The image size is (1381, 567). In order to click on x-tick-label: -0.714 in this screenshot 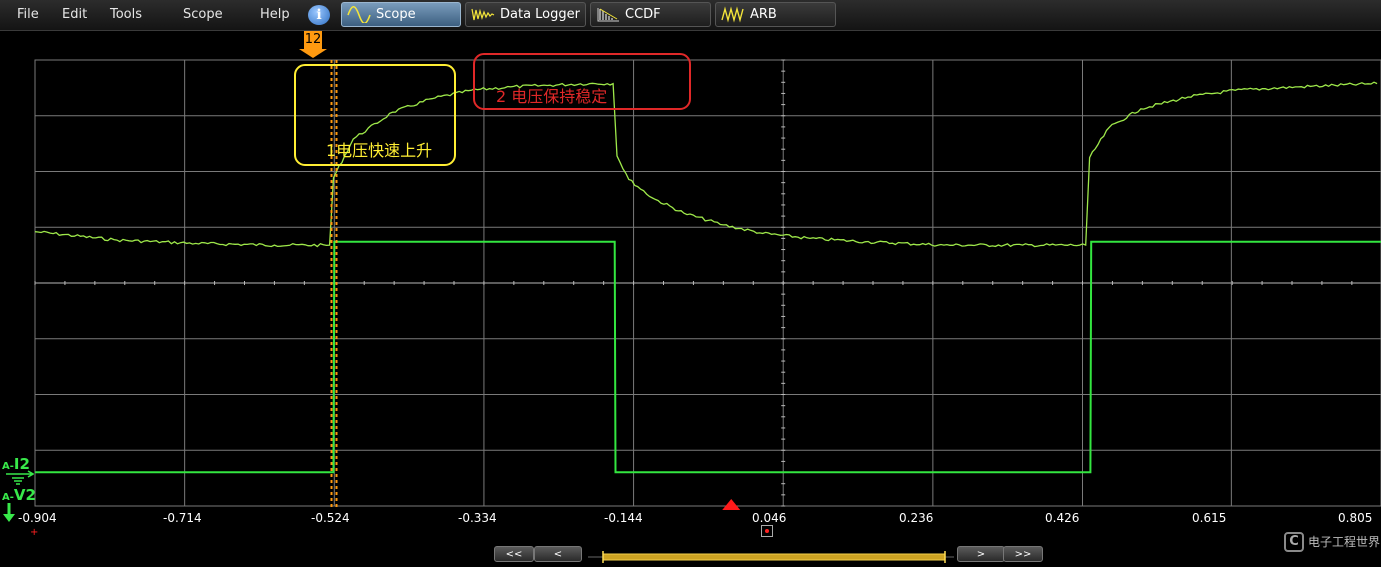, I will do `click(182, 518)`.